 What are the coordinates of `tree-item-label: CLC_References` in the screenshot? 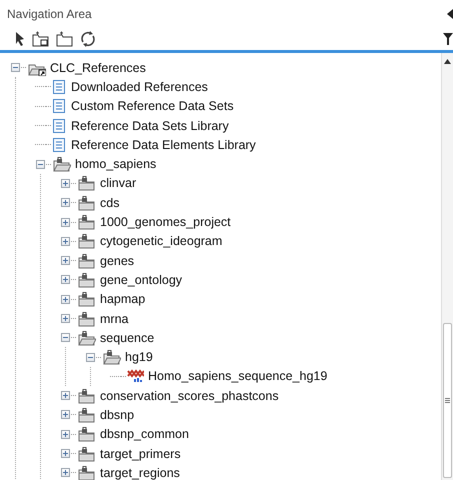 It's located at (98, 67).